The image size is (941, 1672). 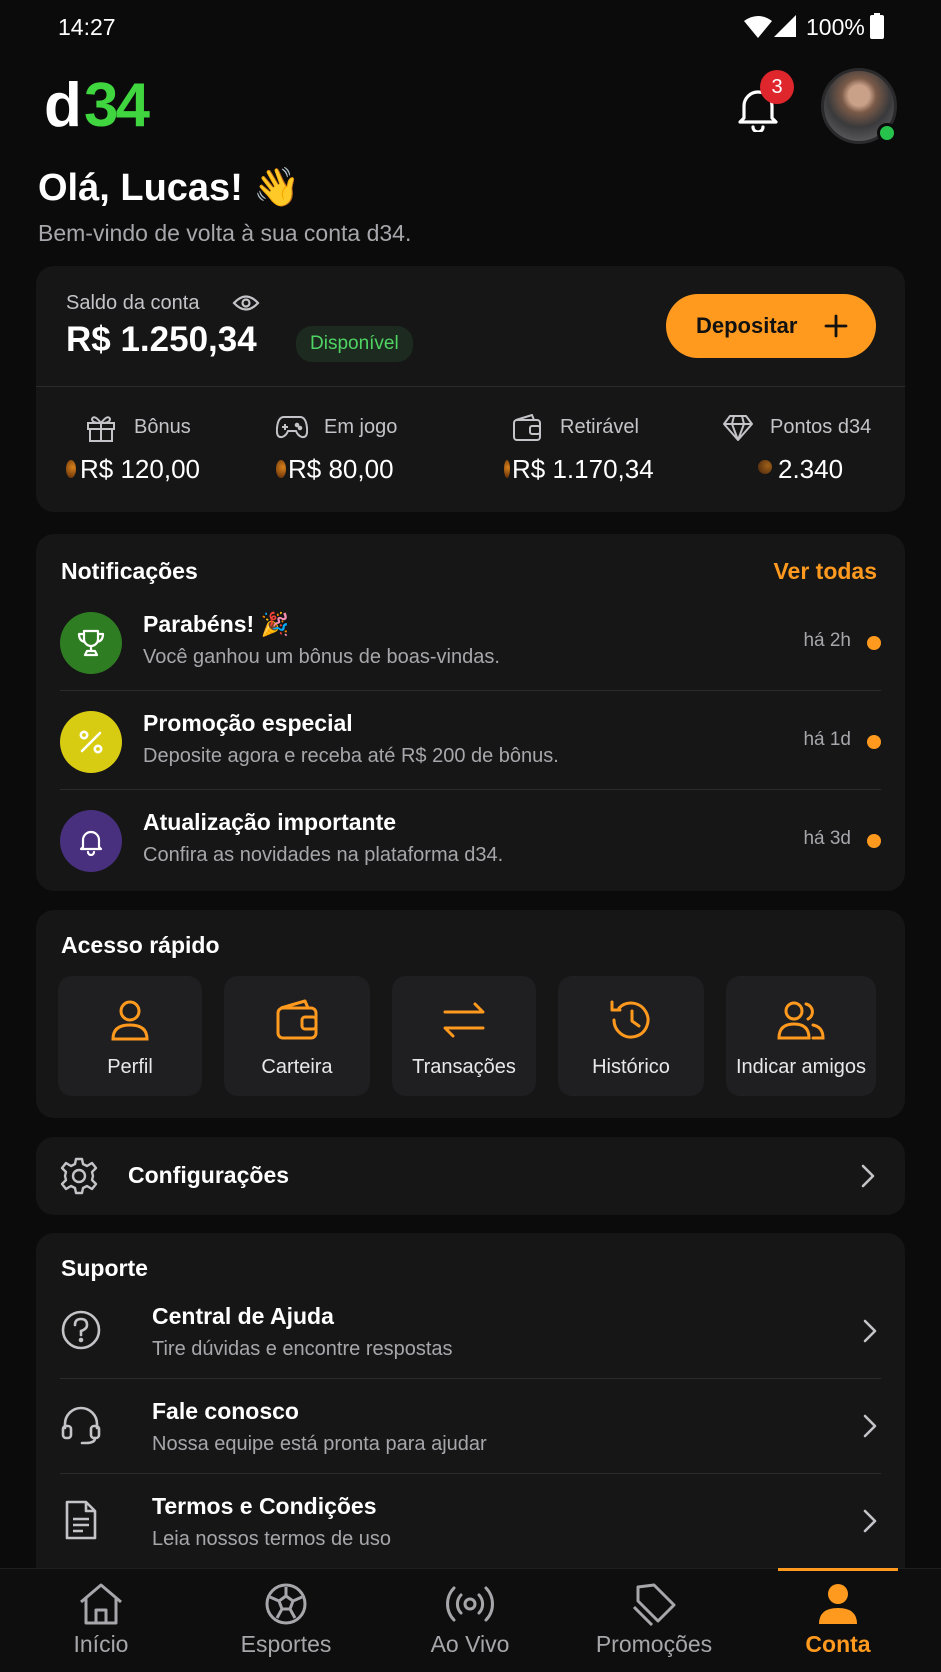 I want to click on notification-time: há 2h, so click(x=827, y=640).